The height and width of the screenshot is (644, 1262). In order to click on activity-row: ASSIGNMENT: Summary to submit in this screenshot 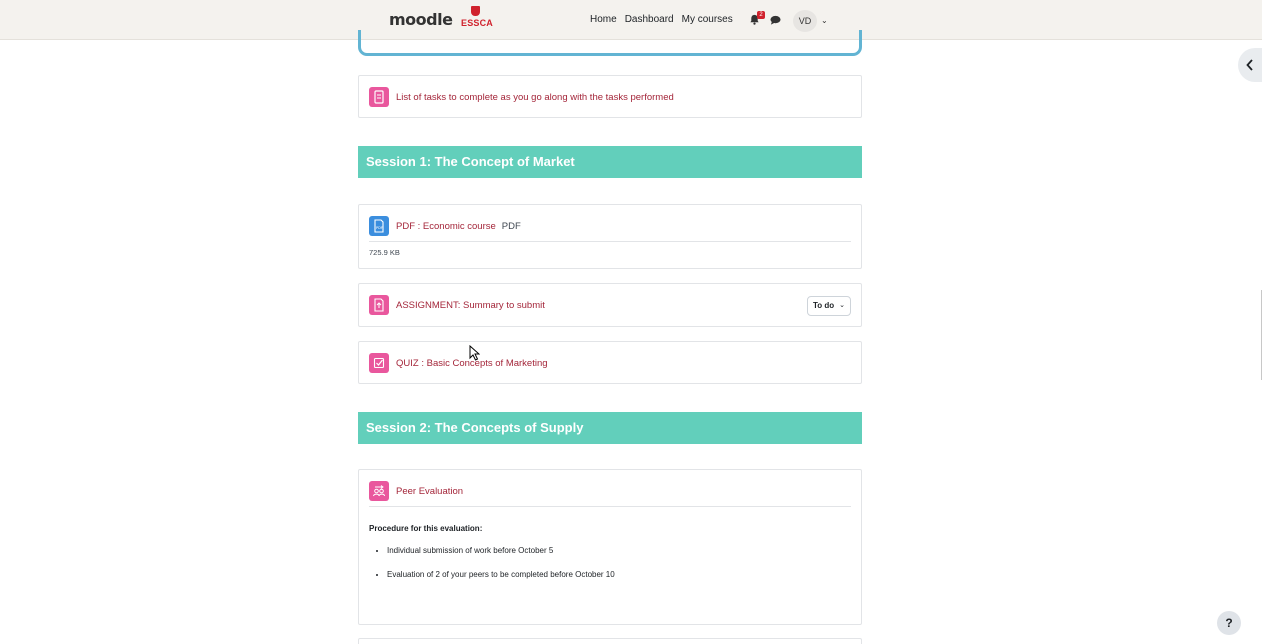, I will do `click(457, 305)`.